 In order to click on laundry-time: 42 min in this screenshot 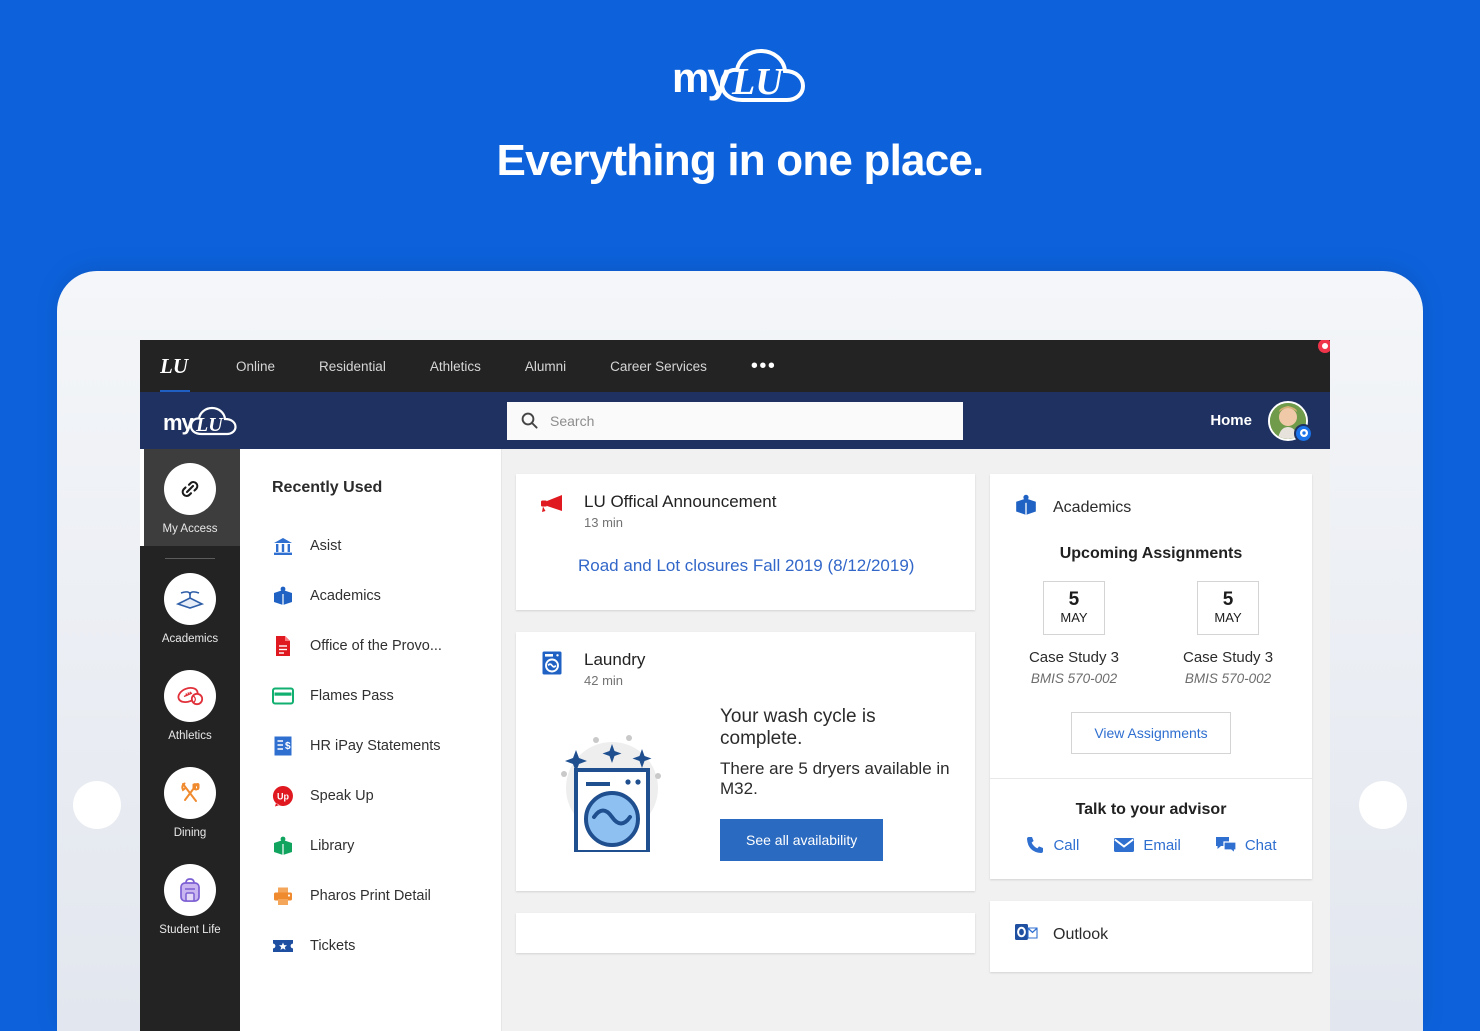, I will do `click(604, 680)`.